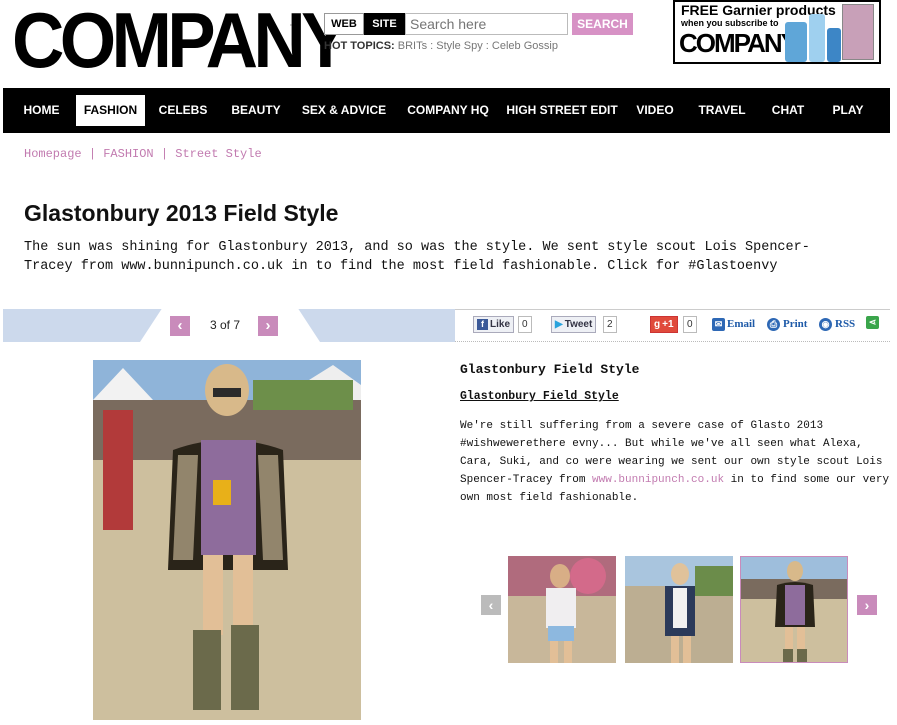  I want to click on page-title: Glastonbury 2013 Field Style, so click(181, 213).